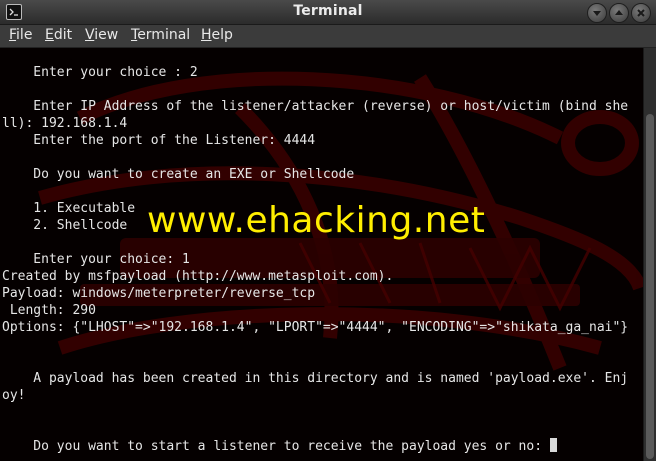 The image size is (656, 461). I want to click on minimize-icon, so click(597, 13).